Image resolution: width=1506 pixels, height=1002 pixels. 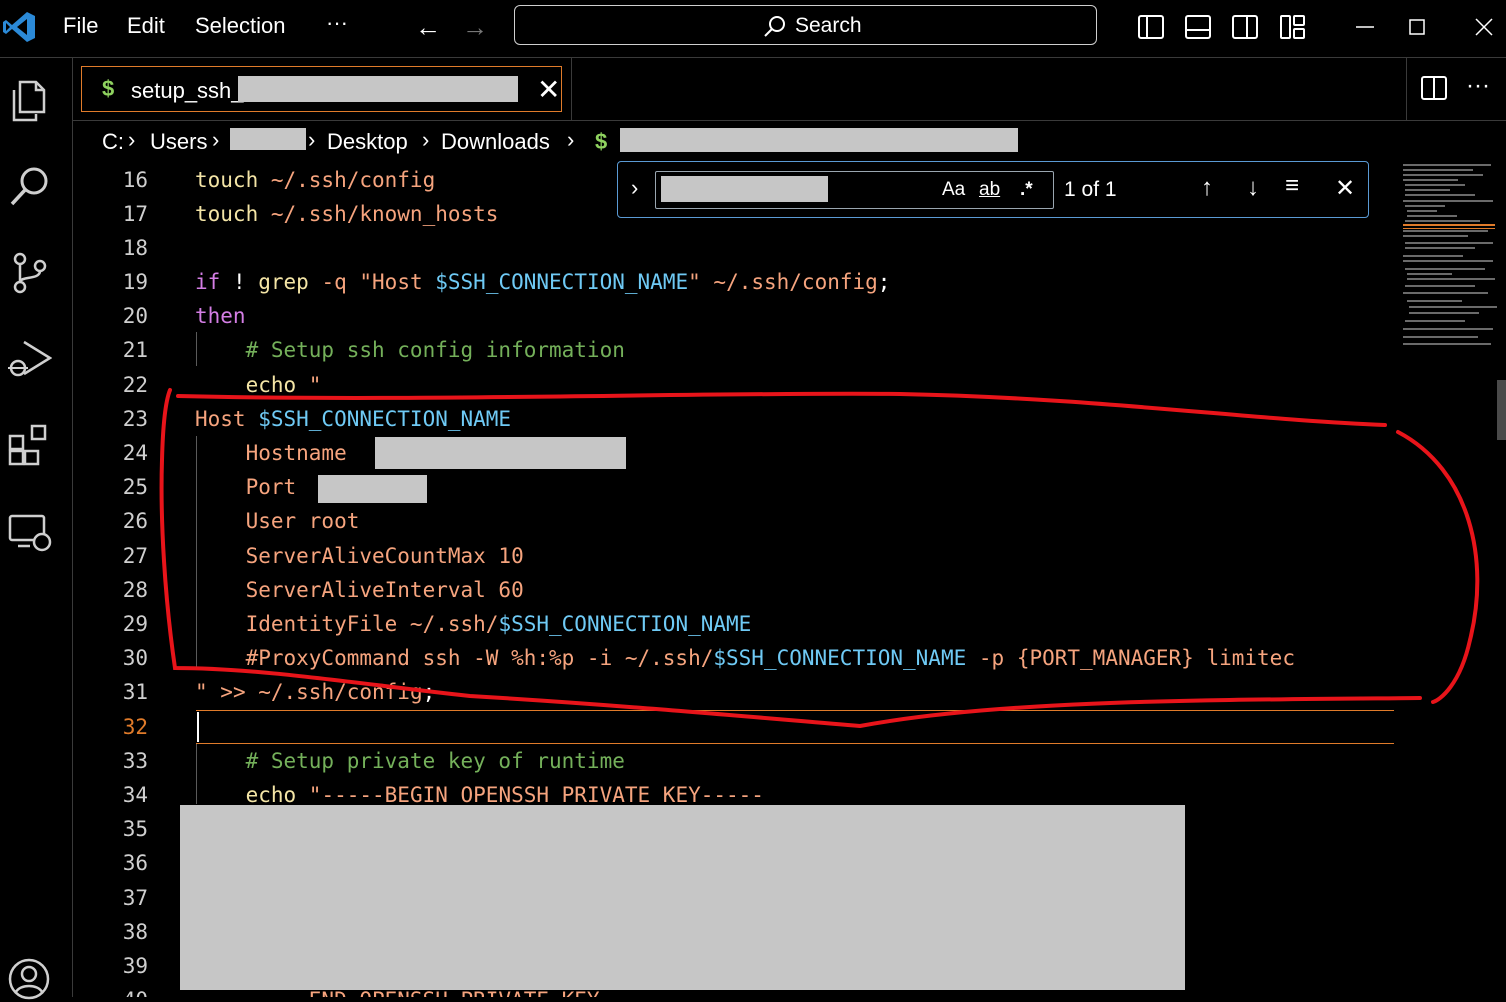 I want to click on customize-layout-icon, so click(x=1293, y=27).